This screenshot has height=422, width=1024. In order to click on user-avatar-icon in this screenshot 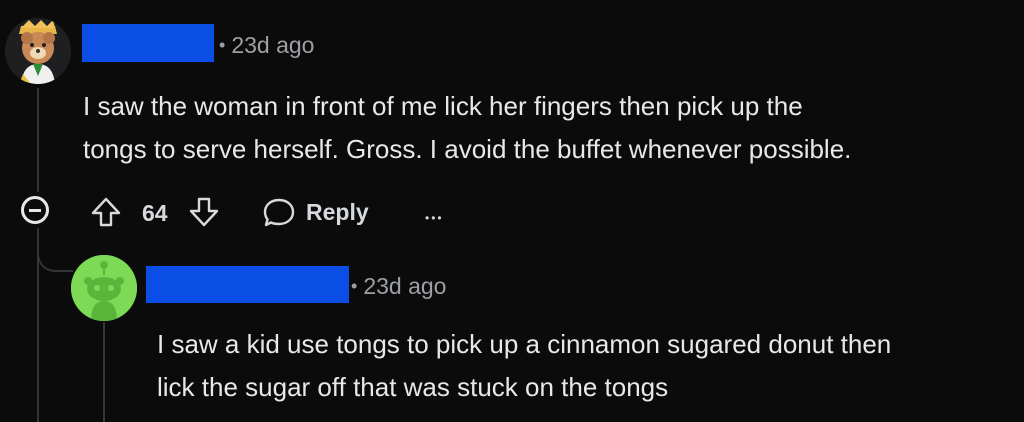, I will do `click(38, 51)`.